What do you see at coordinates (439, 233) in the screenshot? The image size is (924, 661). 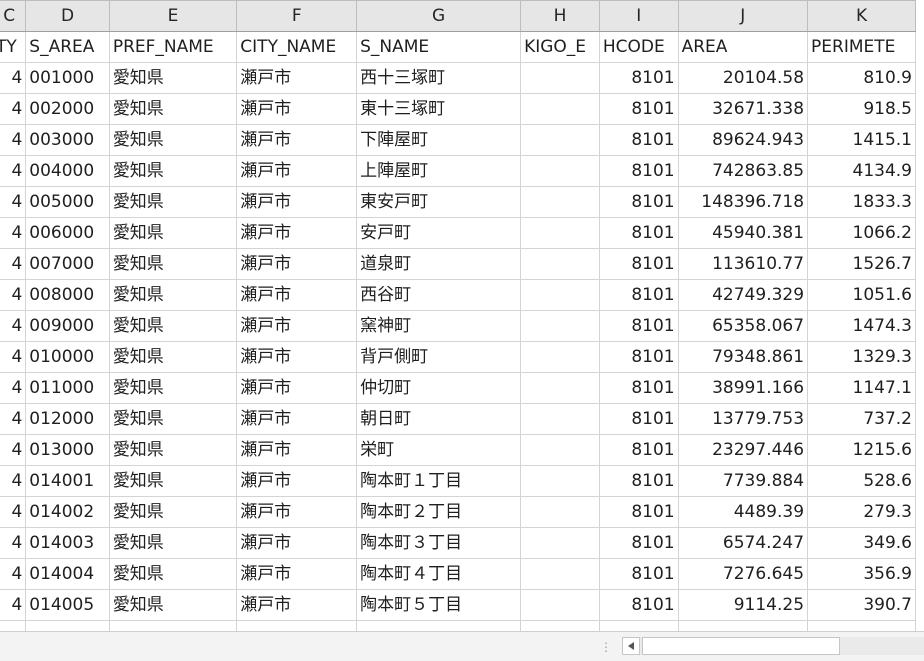 I see `cell-s-name: 安戸町` at bounding box center [439, 233].